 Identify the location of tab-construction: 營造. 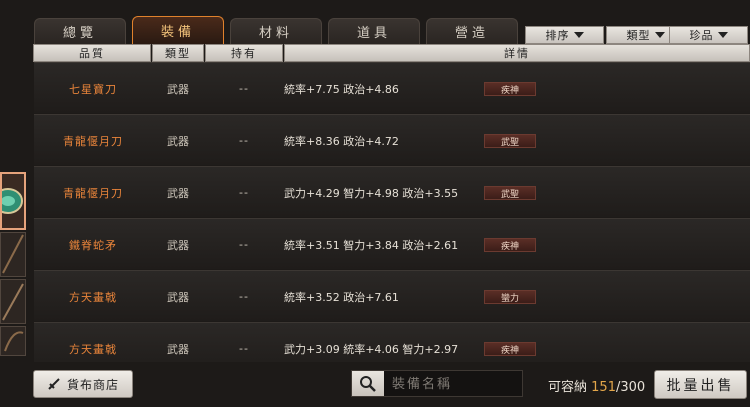
(472, 31).